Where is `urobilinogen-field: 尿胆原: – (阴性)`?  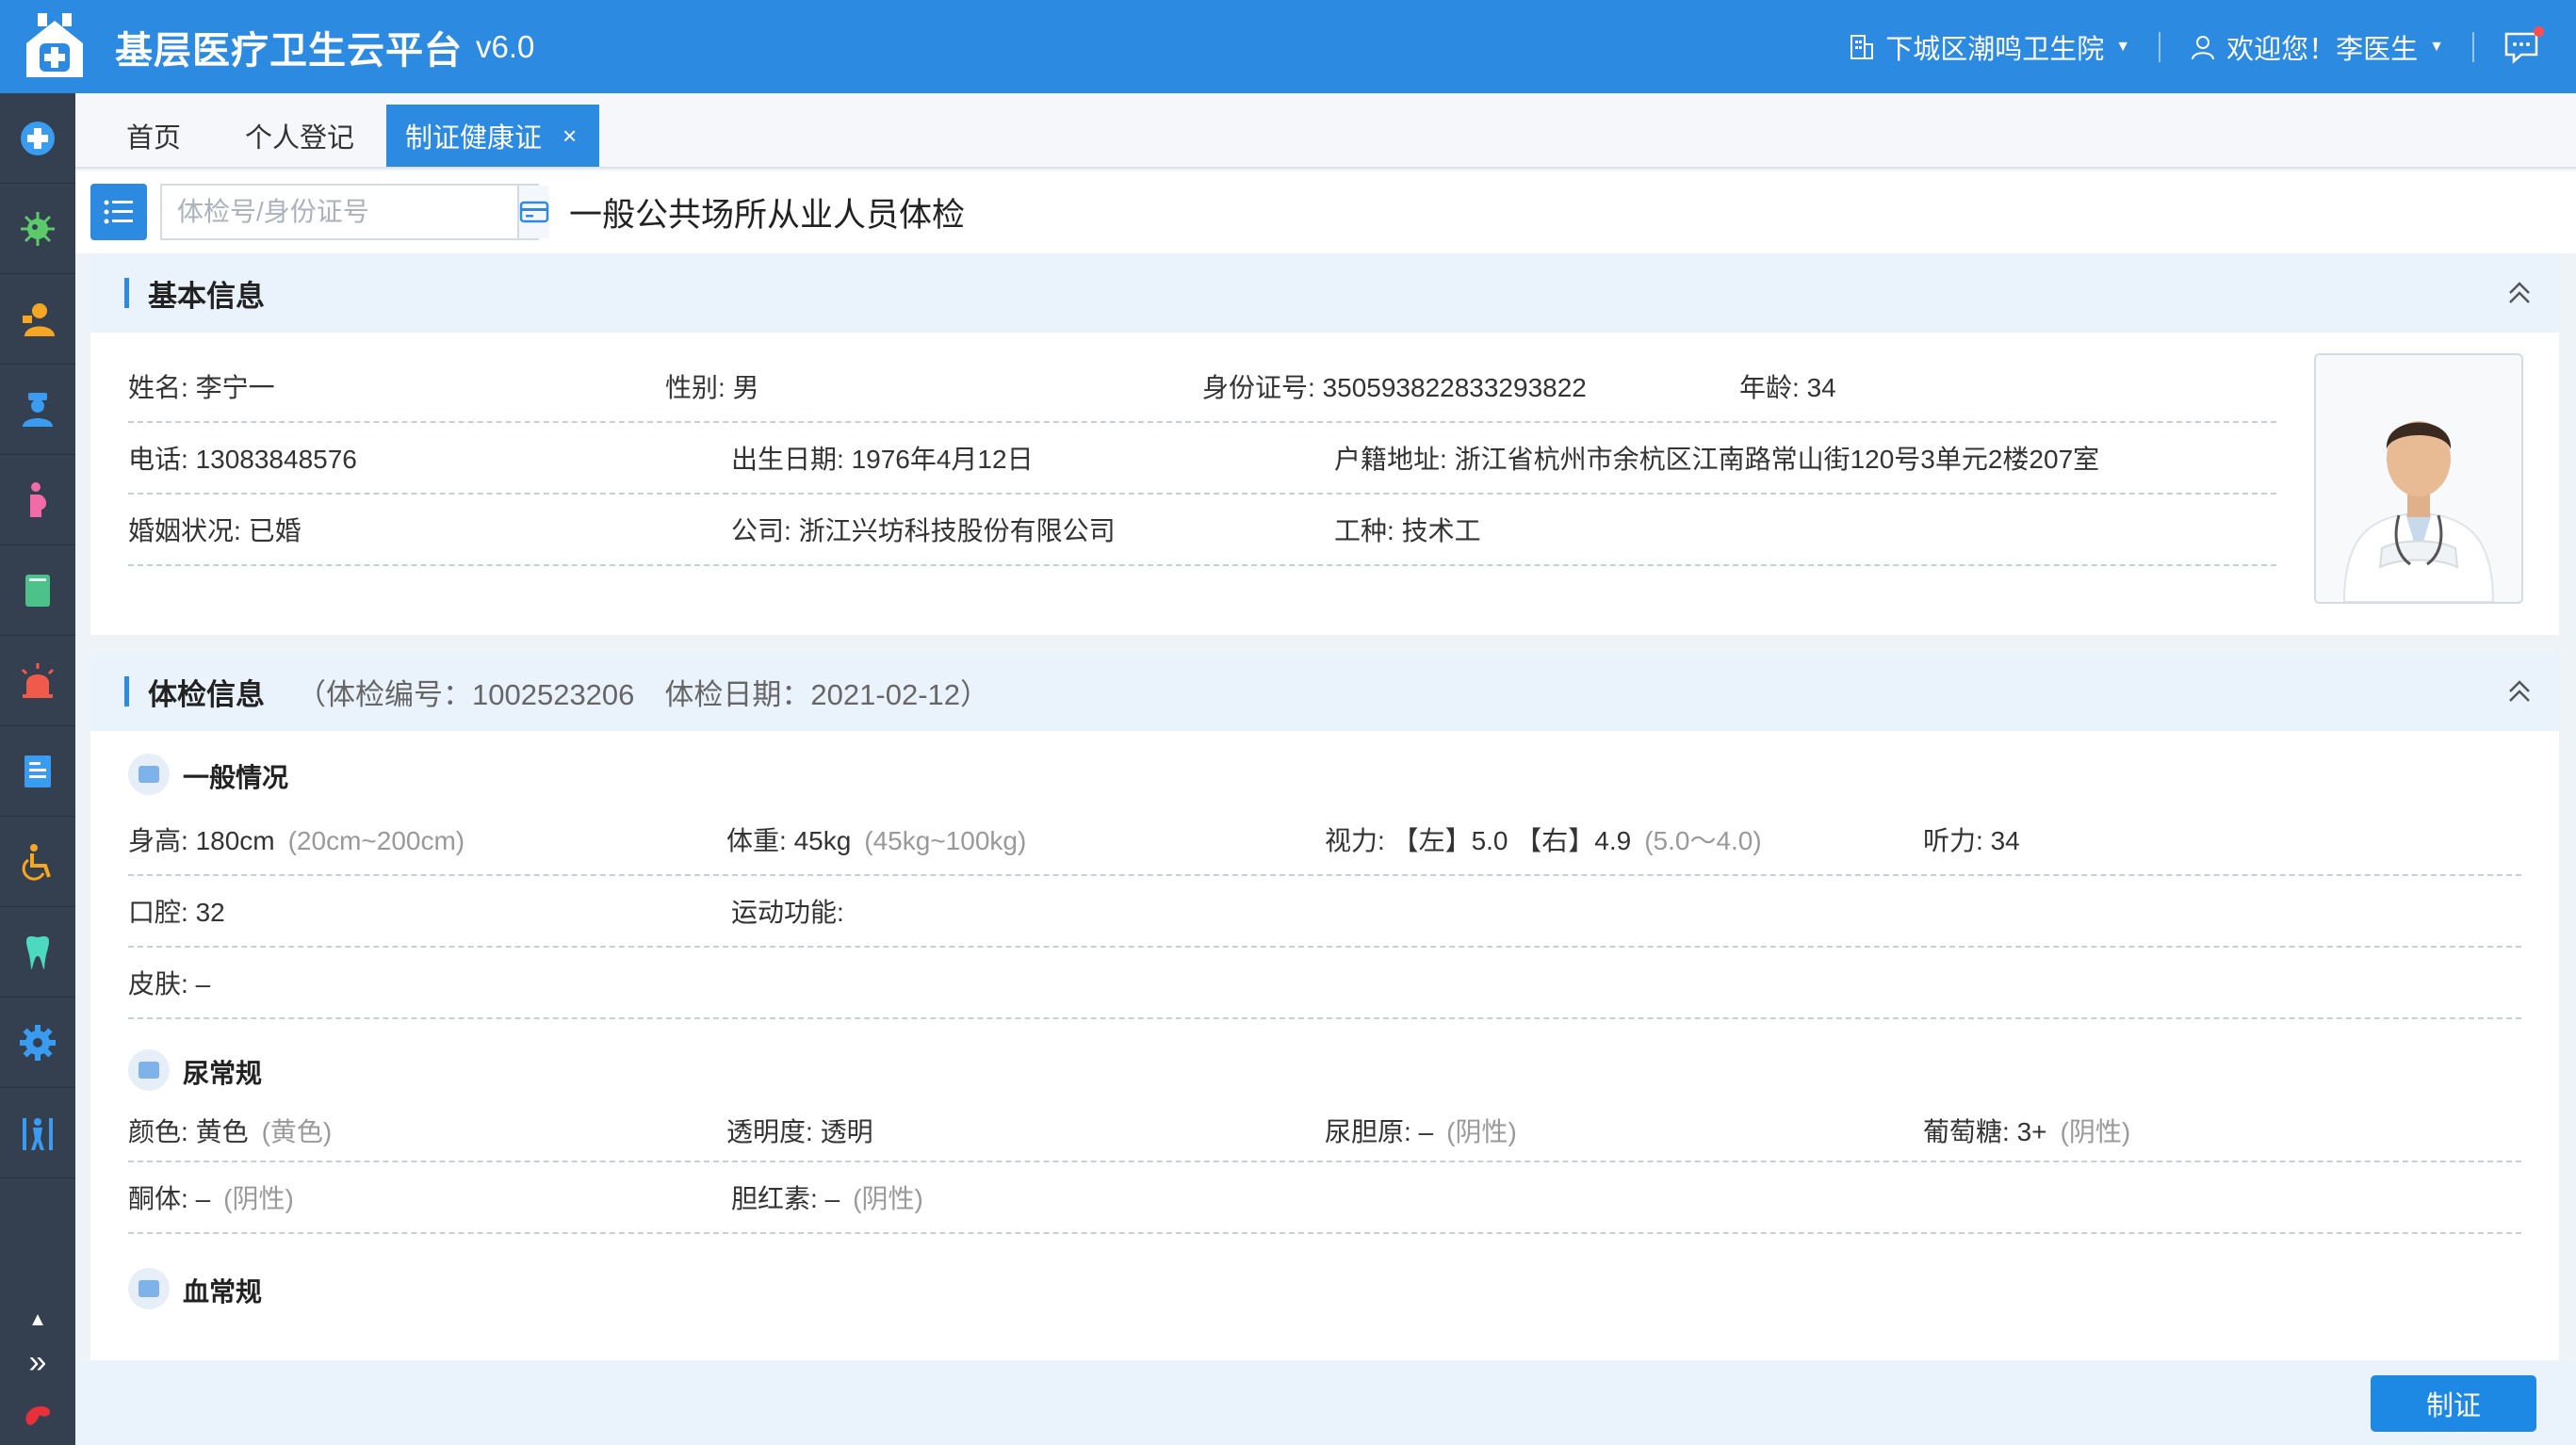
urobilinogen-field: 尿胆原: – (阴性) is located at coordinates (1624, 1131).